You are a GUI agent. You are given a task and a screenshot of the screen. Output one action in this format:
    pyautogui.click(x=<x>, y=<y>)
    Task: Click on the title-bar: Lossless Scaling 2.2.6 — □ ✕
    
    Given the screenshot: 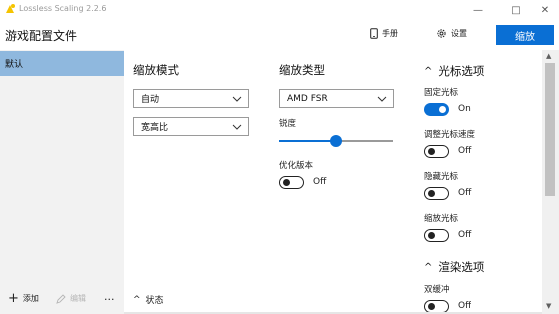 What is the action you would take?
    pyautogui.click(x=279, y=10)
    